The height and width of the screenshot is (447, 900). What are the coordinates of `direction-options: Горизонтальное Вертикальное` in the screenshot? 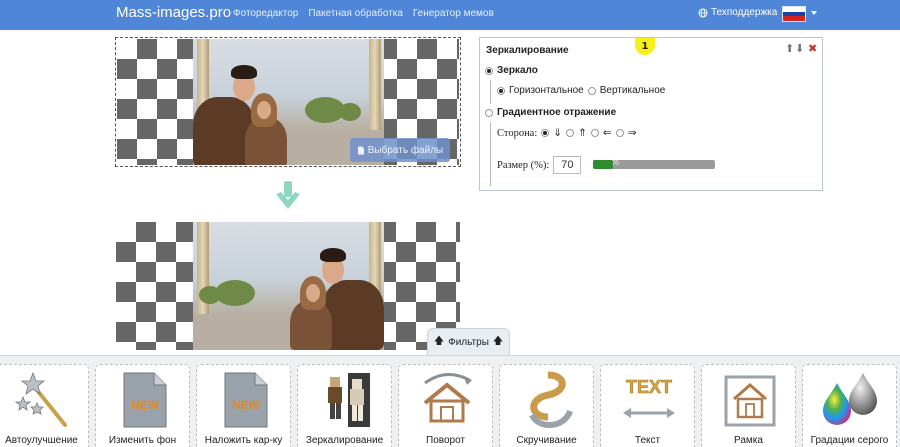 It's located at (581, 90).